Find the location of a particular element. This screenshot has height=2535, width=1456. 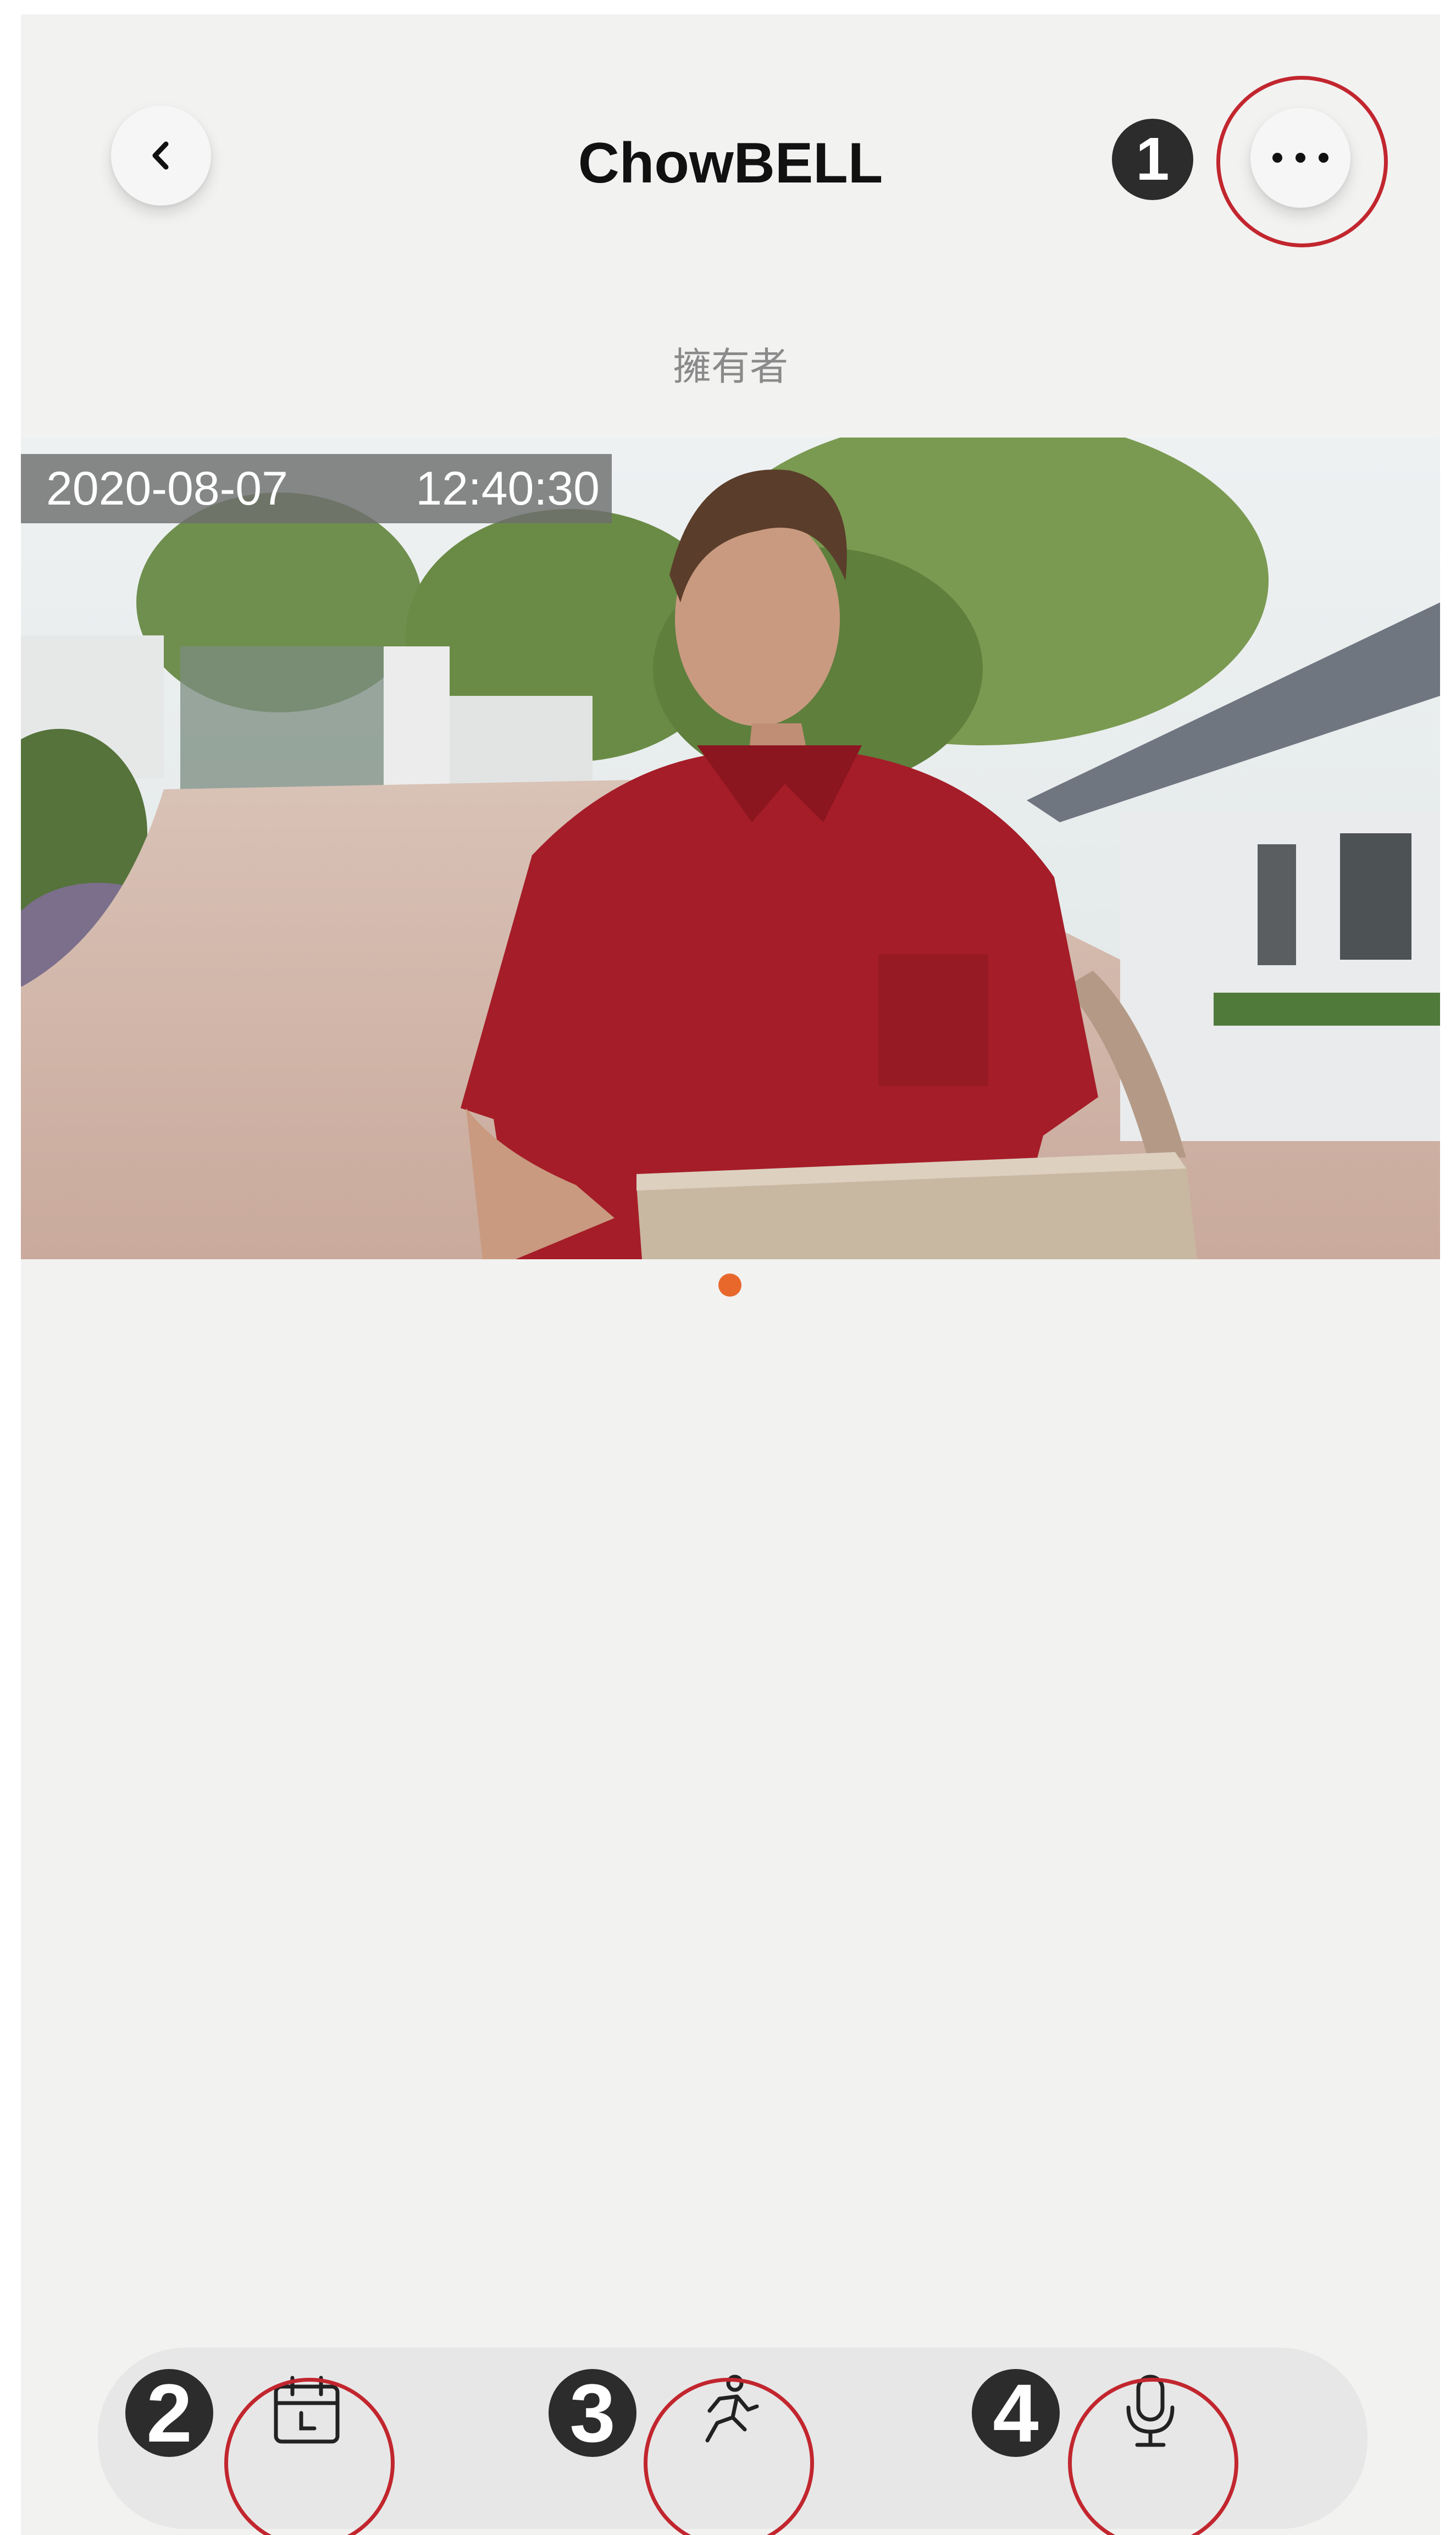

annotation-marker-3: 3 is located at coordinates (592, 2413).